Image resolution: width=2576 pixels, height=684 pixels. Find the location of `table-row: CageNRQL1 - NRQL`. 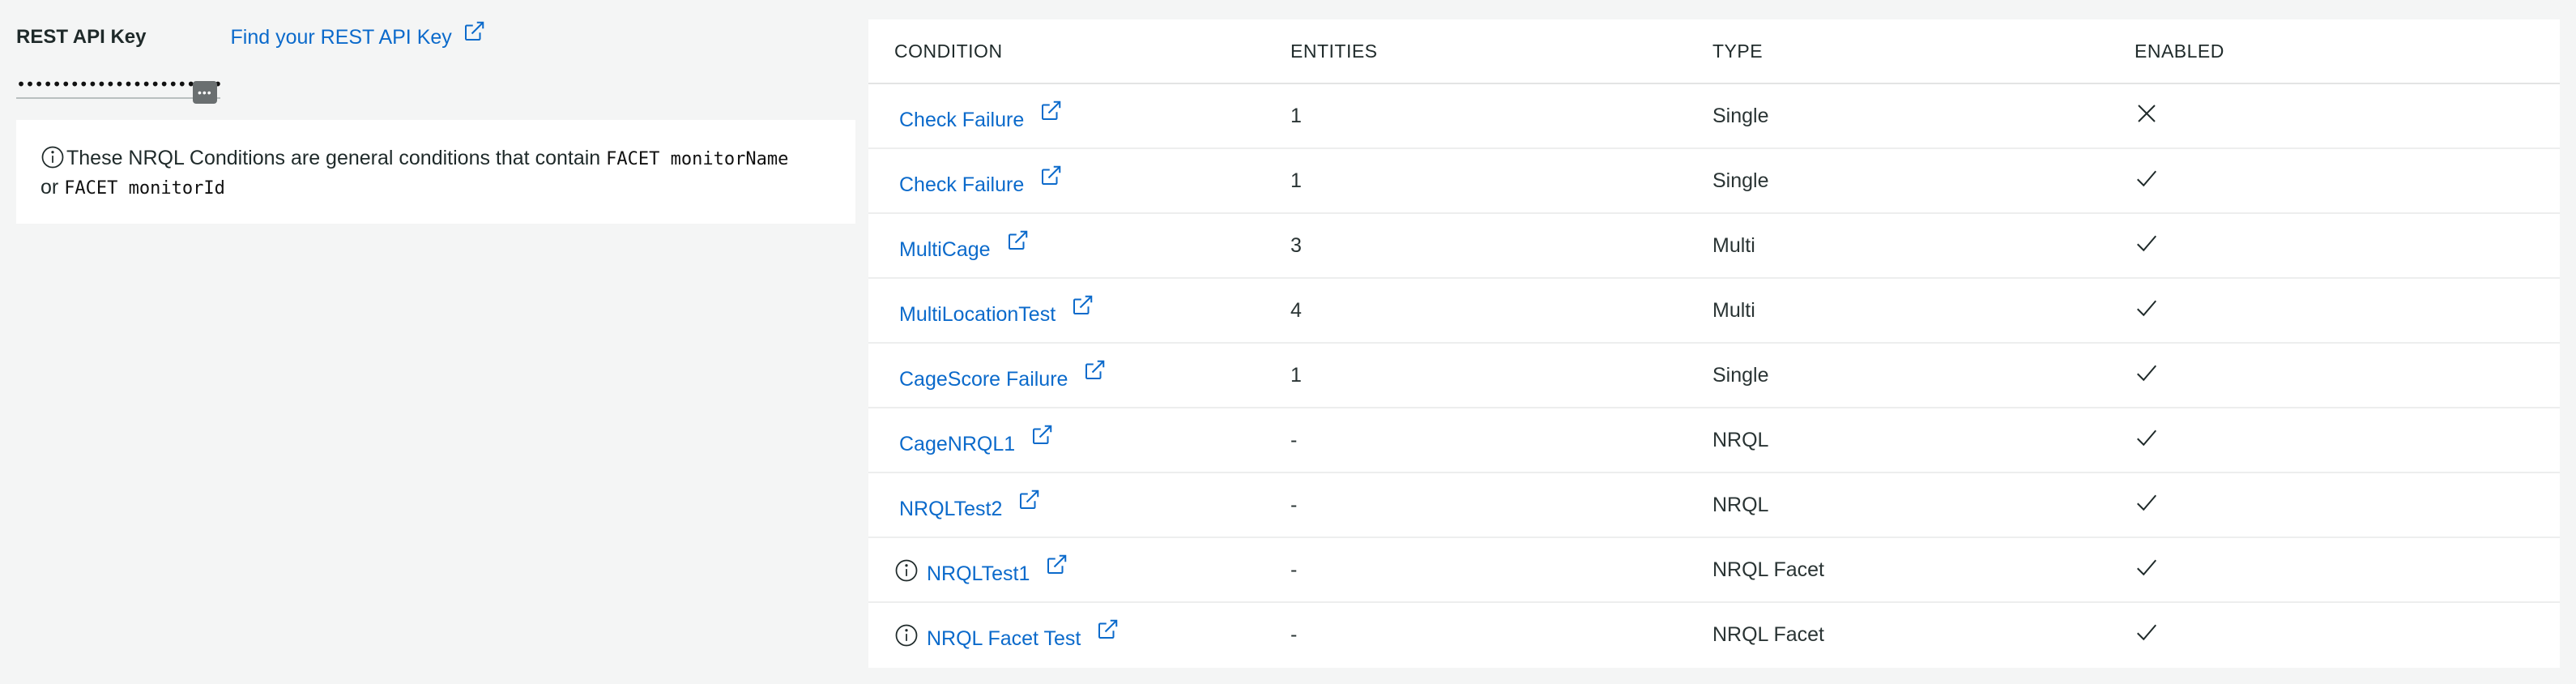

table-row: CageNRQL1 - NRQL is located at coordinates (1714, 440).